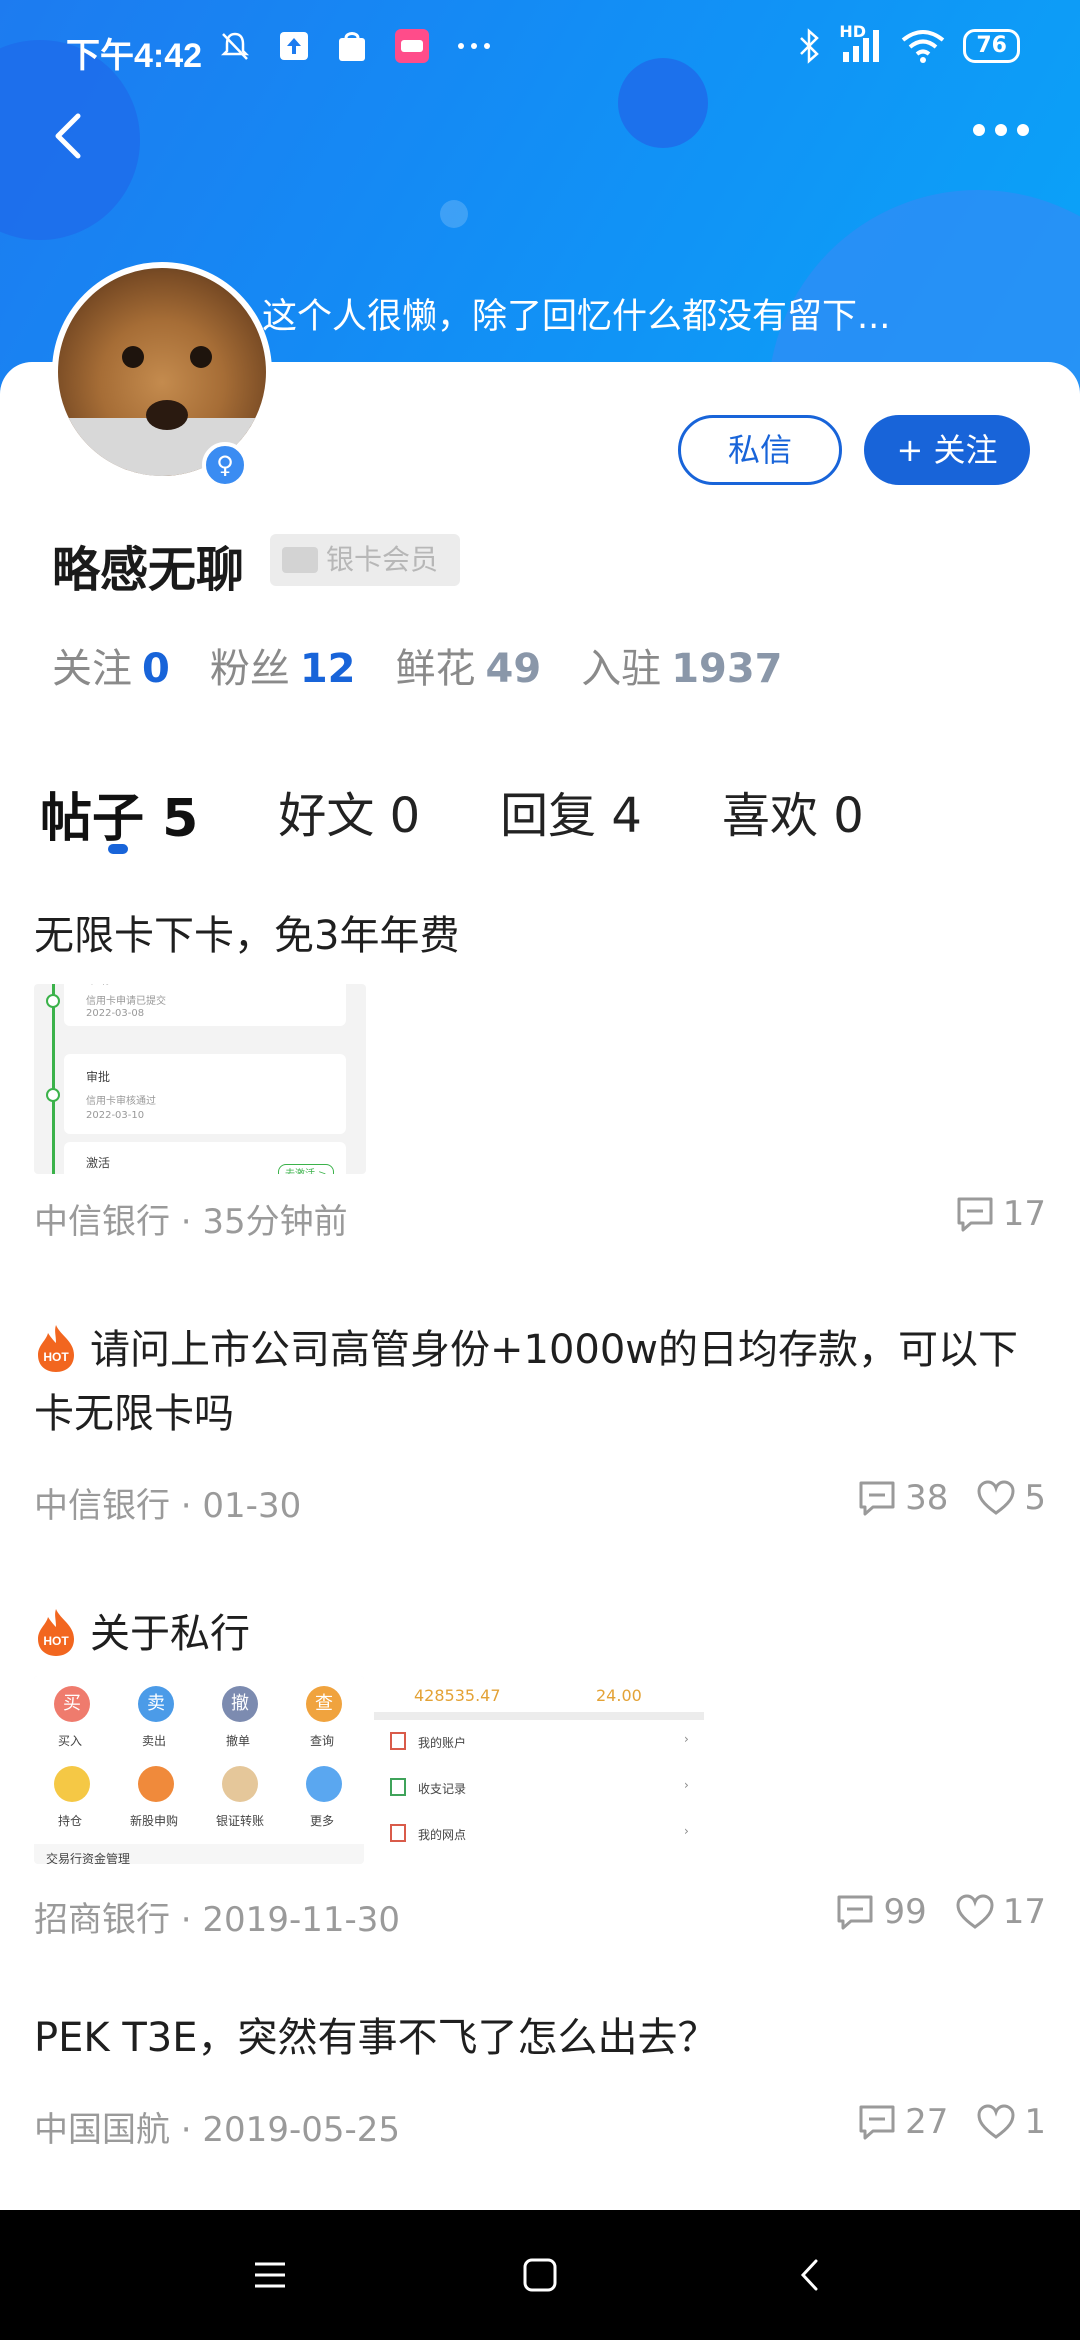 Image resolution: width=1080 pixels, height=2340 pixels. What do you see at coordinates (327, 669) in the screenshot?
I see `stat-value: 12` at bounding box center [327, 669].